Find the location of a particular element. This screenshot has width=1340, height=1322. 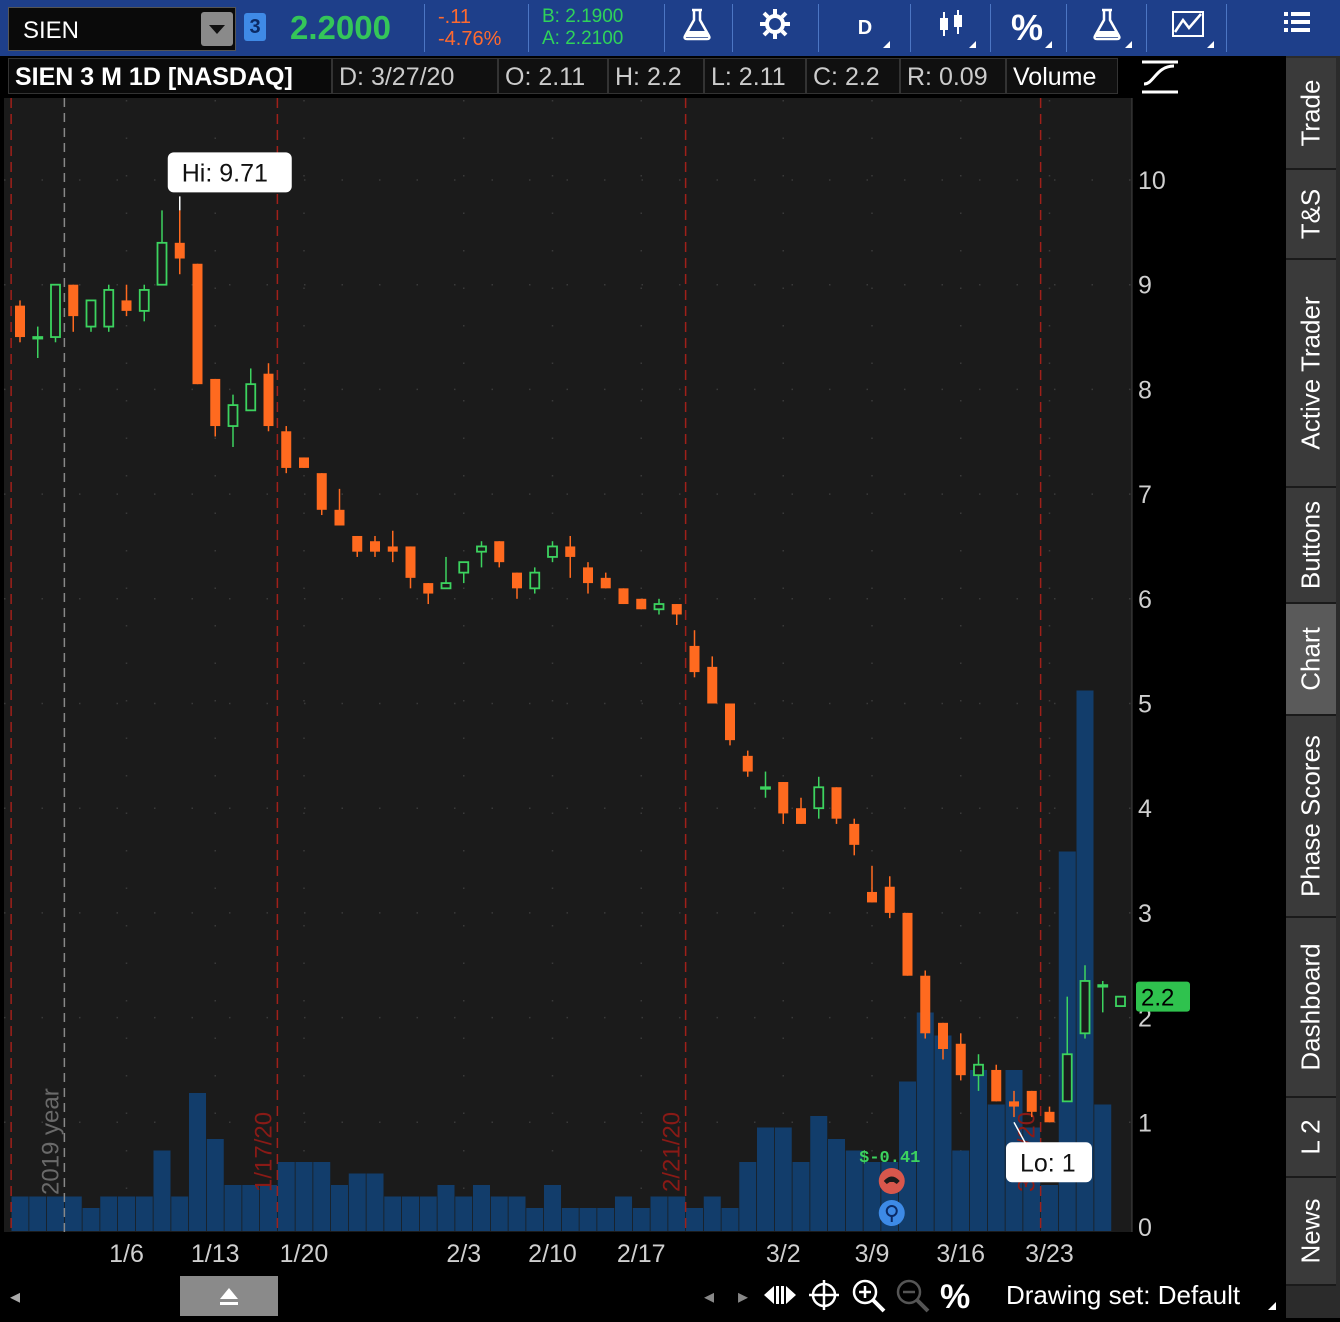

zoom-out-glyph is located at coordinates (913, 1296).